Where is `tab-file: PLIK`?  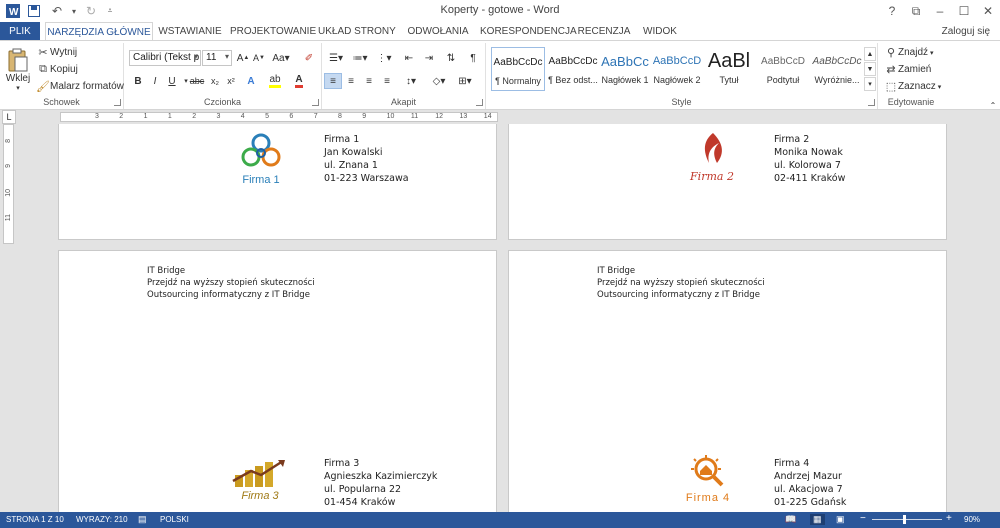
tab-file: PLIK is located at coordinates (20, 31).